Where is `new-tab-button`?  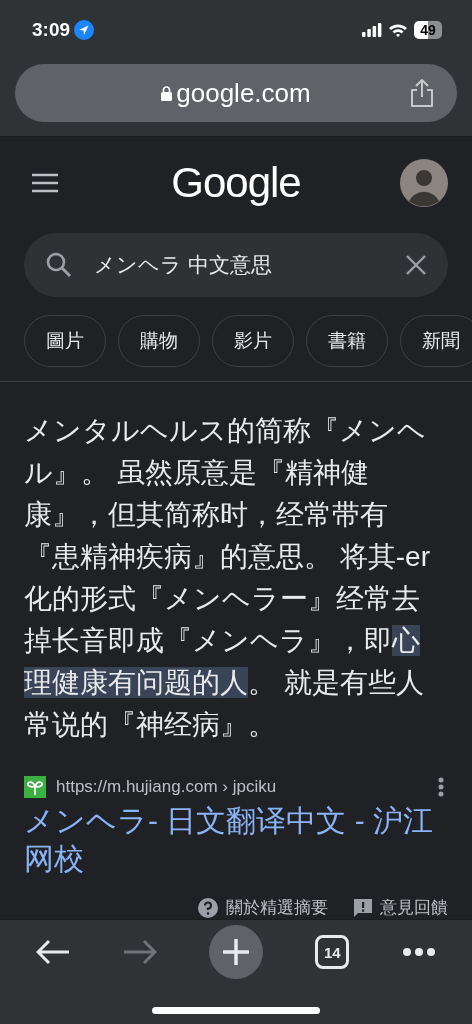
new-tab-button is located at coordinates (235, 952).